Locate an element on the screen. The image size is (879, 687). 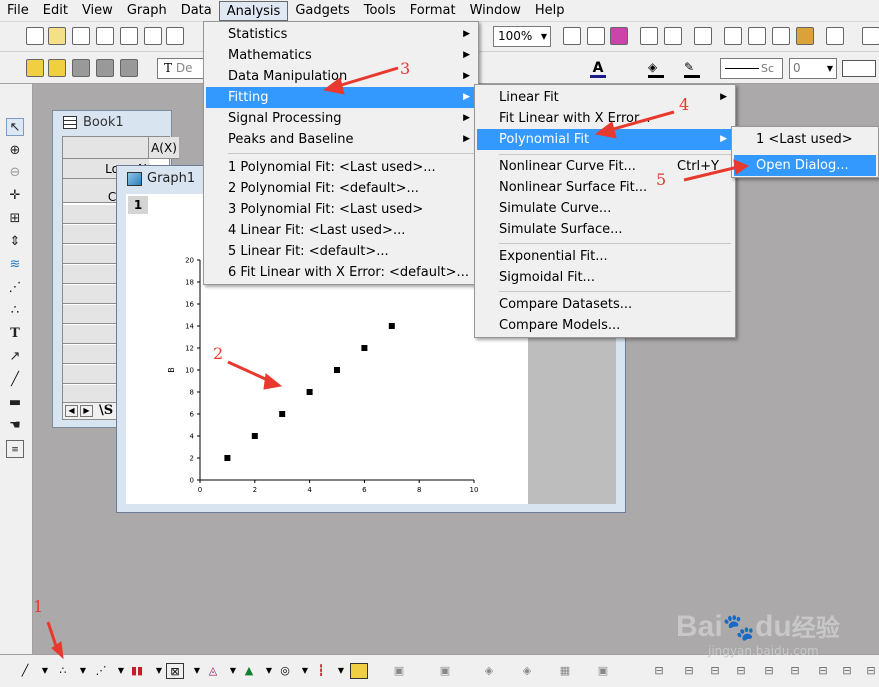
watermark-url: jingyan.baidu.com is located at coordinates (763, 651).